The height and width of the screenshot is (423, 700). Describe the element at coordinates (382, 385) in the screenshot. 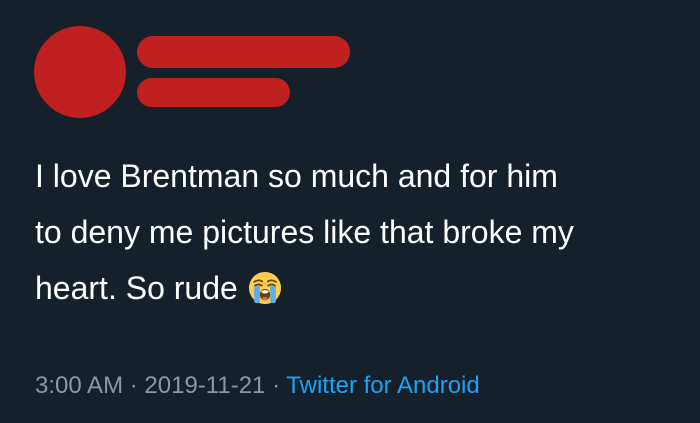

I see `tweet-source-link: Twitter for Android` at that location.